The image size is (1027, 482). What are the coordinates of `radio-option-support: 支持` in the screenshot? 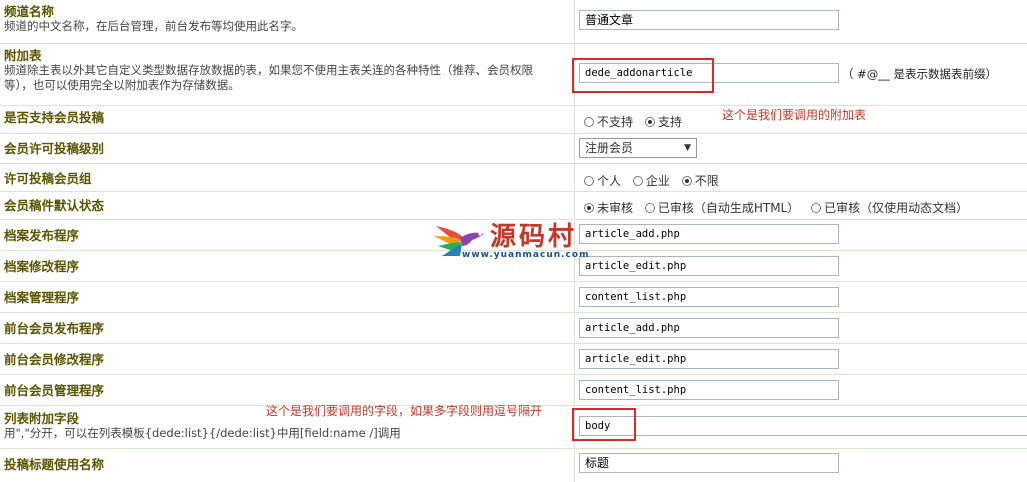 It's located at (663, 121).